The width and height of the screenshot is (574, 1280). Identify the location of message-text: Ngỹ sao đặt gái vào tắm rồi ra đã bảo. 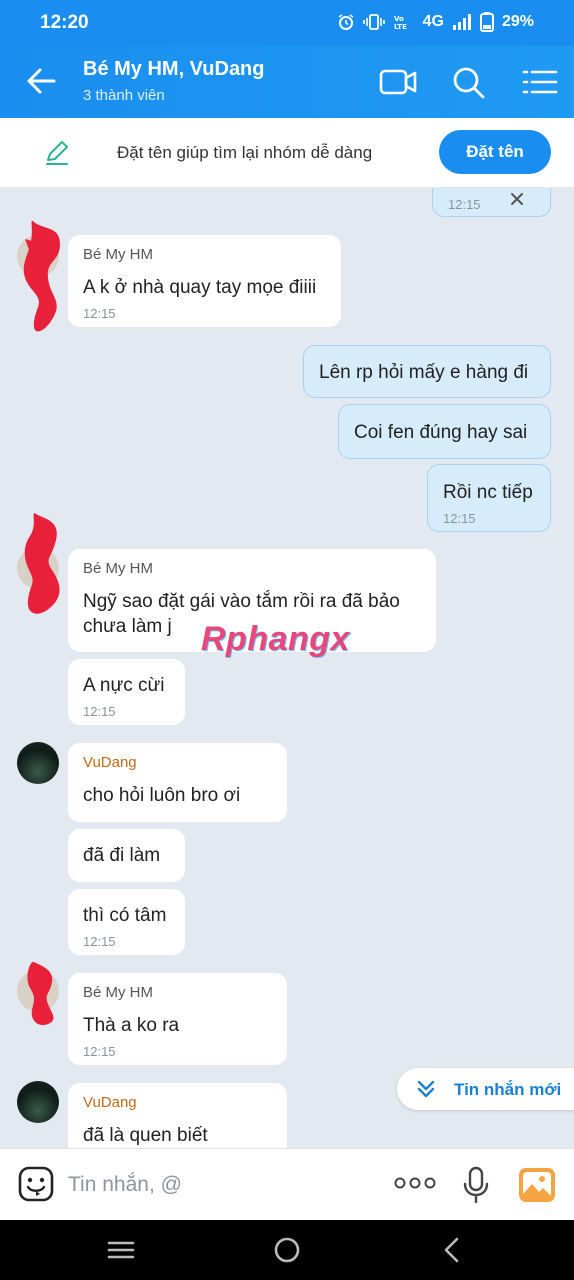
(241, 601).